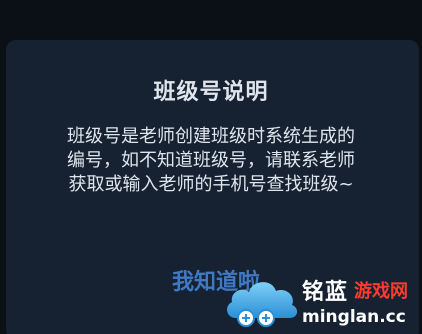 This screenshot has width=422, height=334. Describe the element at coordinates (211, 184) in the screenshot. I see `dialog-message-line: 获取或输入老师的手机号查找班级~` at that location.